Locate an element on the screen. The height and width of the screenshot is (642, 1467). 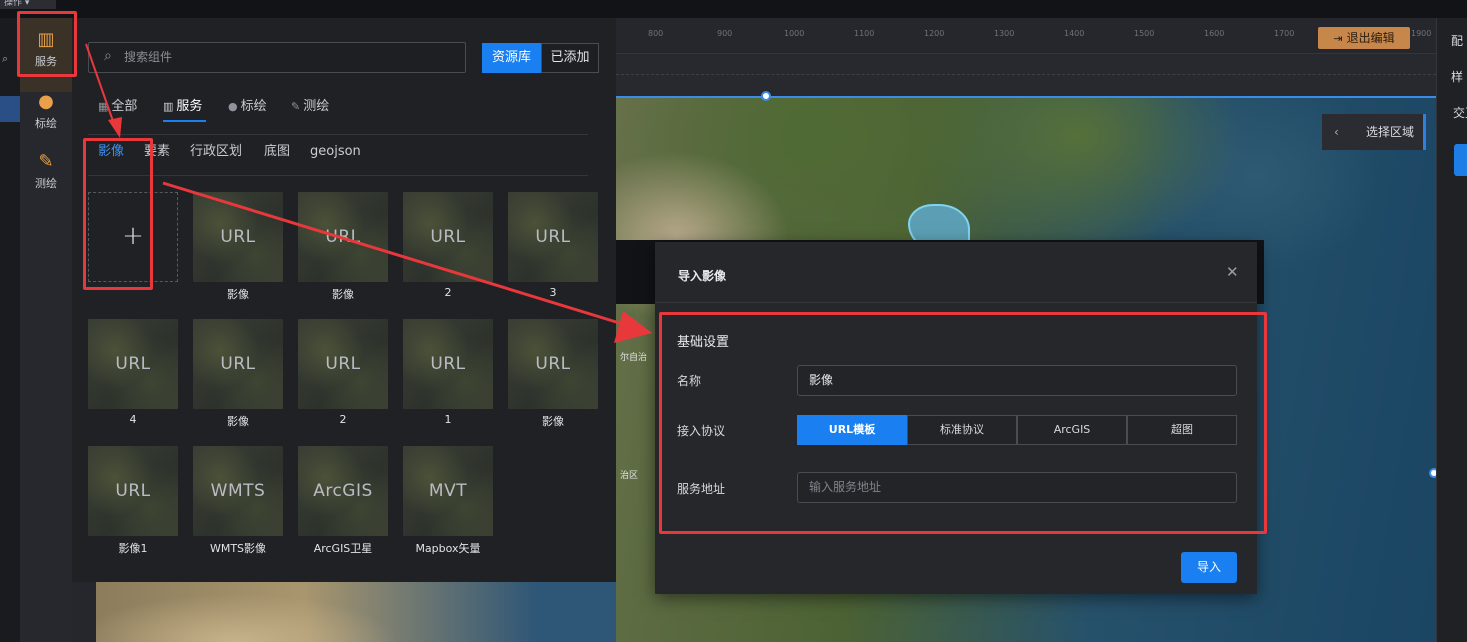
protocol-arcgis: ArcGIS is located at coordinates (1072, 430).